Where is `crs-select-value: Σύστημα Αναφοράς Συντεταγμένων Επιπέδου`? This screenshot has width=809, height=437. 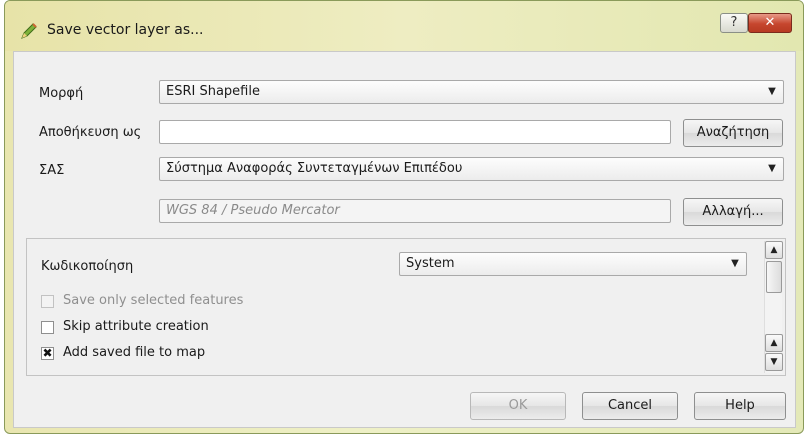
crs-select-value: Σύστημα Αναφοράς Συντεταγμένων Επιπέδου is located at coordinates (314, 168).